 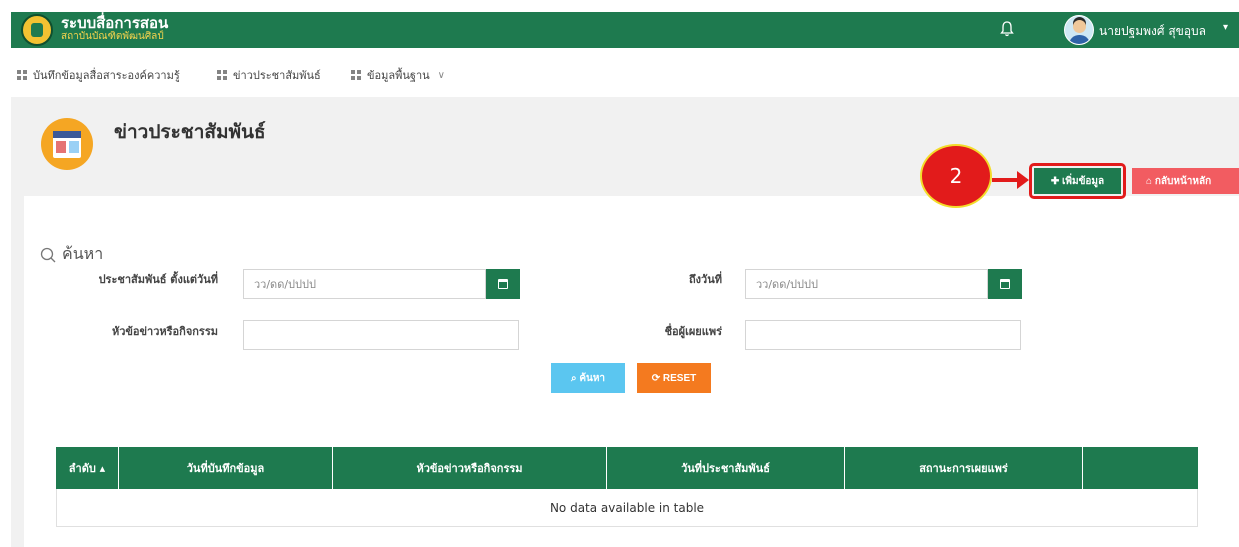 I want to click on nav-item-media-records: บันทึกข้อมูลสื่อสาระองค์ความรู้, so click(x=98, y=75).